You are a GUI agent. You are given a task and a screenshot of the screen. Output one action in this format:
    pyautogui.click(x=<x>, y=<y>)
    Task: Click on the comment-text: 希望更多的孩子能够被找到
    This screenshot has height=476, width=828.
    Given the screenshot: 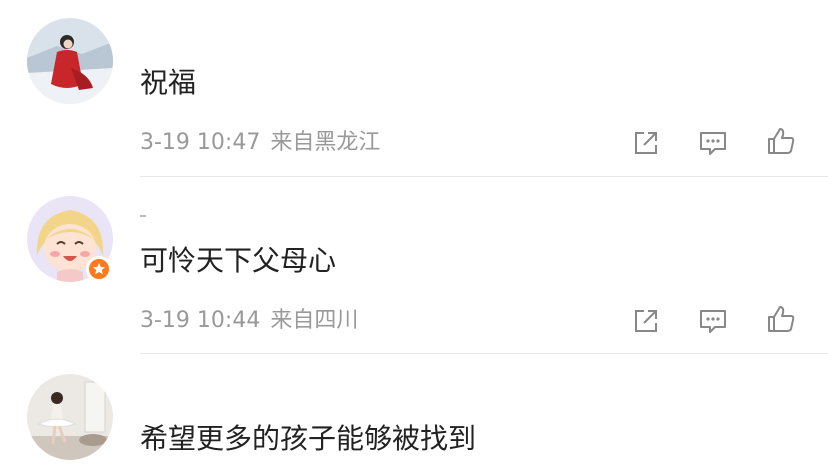 What is the action you would take?
    pyautogui.click(x=308, y=438)
    